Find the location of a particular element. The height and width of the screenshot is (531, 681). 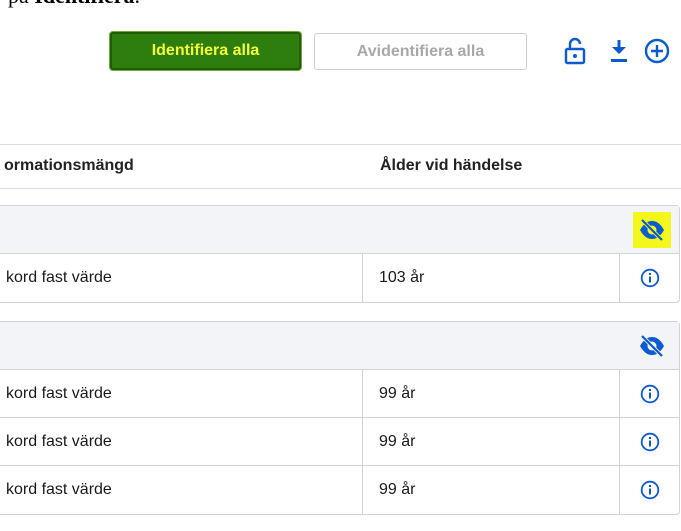

age-cell: 103 år is located at coordinates (491, 278).